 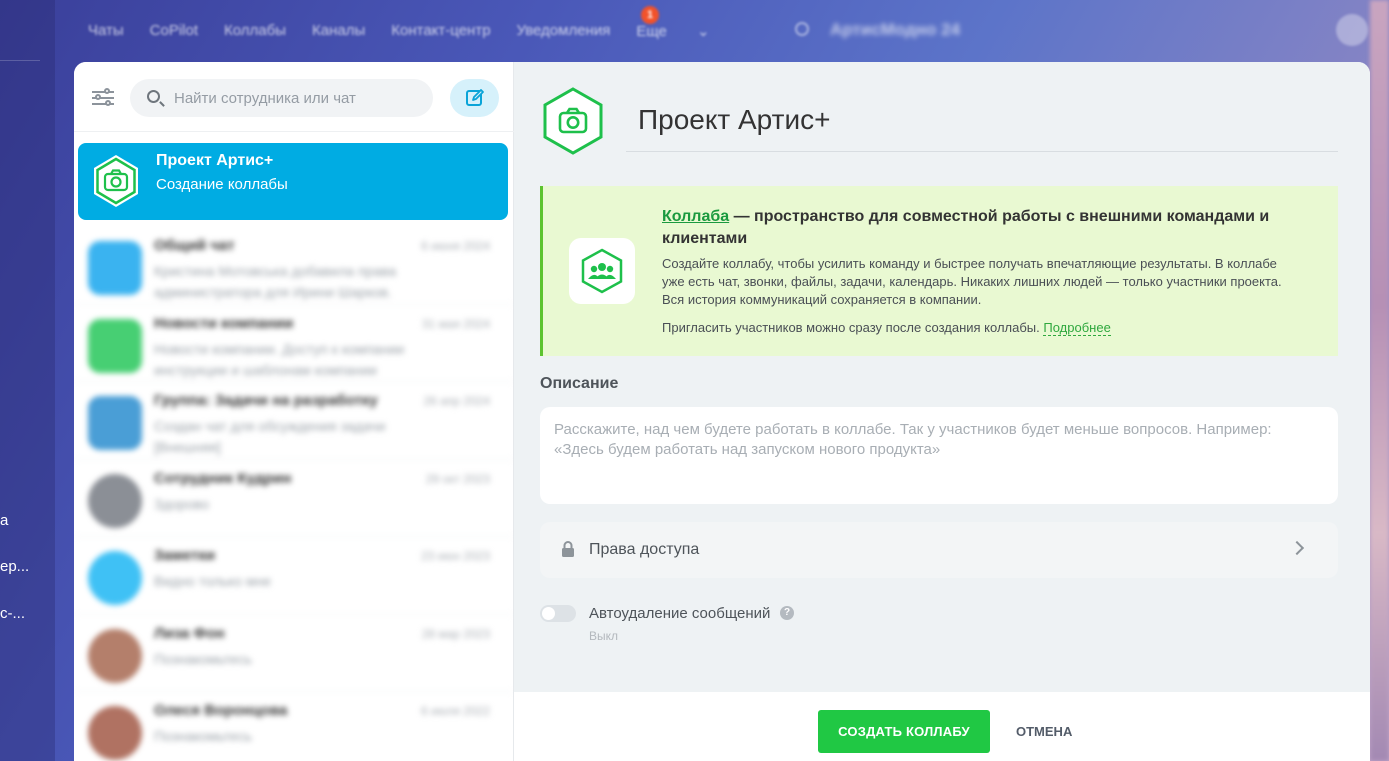 What do you see at coordinates (568, 549) in the screenshot?
I see `lock-icon` at bounding box center [568, 549].